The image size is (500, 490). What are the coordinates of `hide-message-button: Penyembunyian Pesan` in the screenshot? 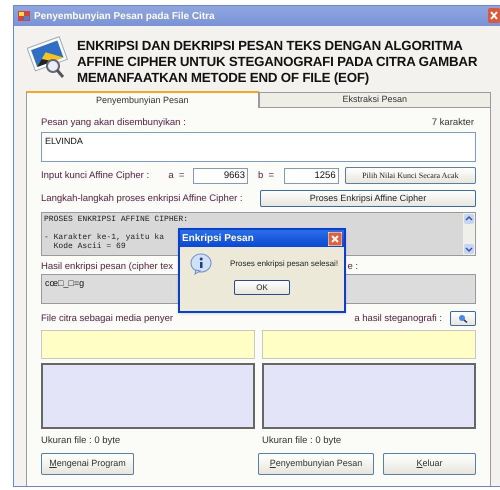 It's located at (316, 463).